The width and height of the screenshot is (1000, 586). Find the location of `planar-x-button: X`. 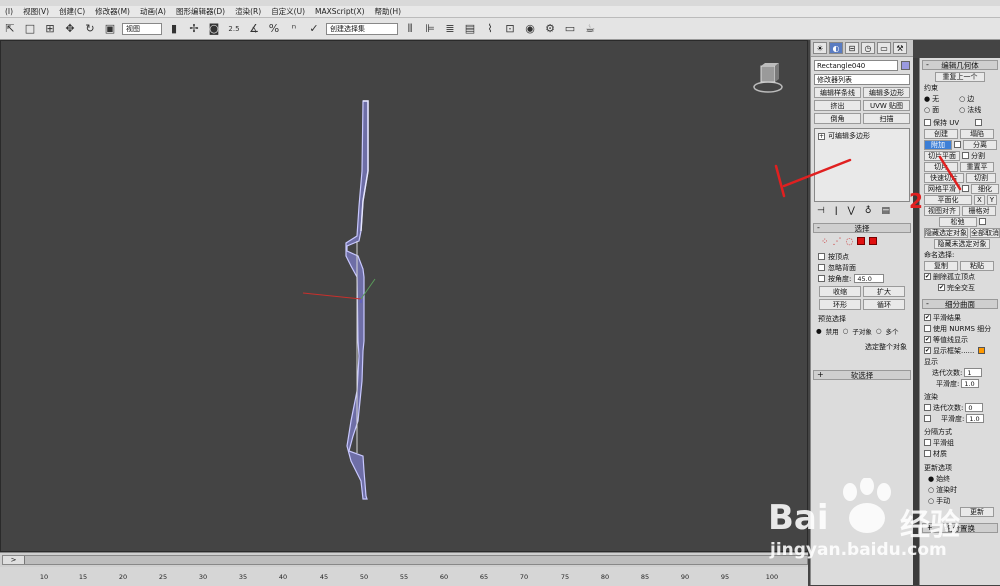

planar-x-button: X is located at coordinates (979, 199).